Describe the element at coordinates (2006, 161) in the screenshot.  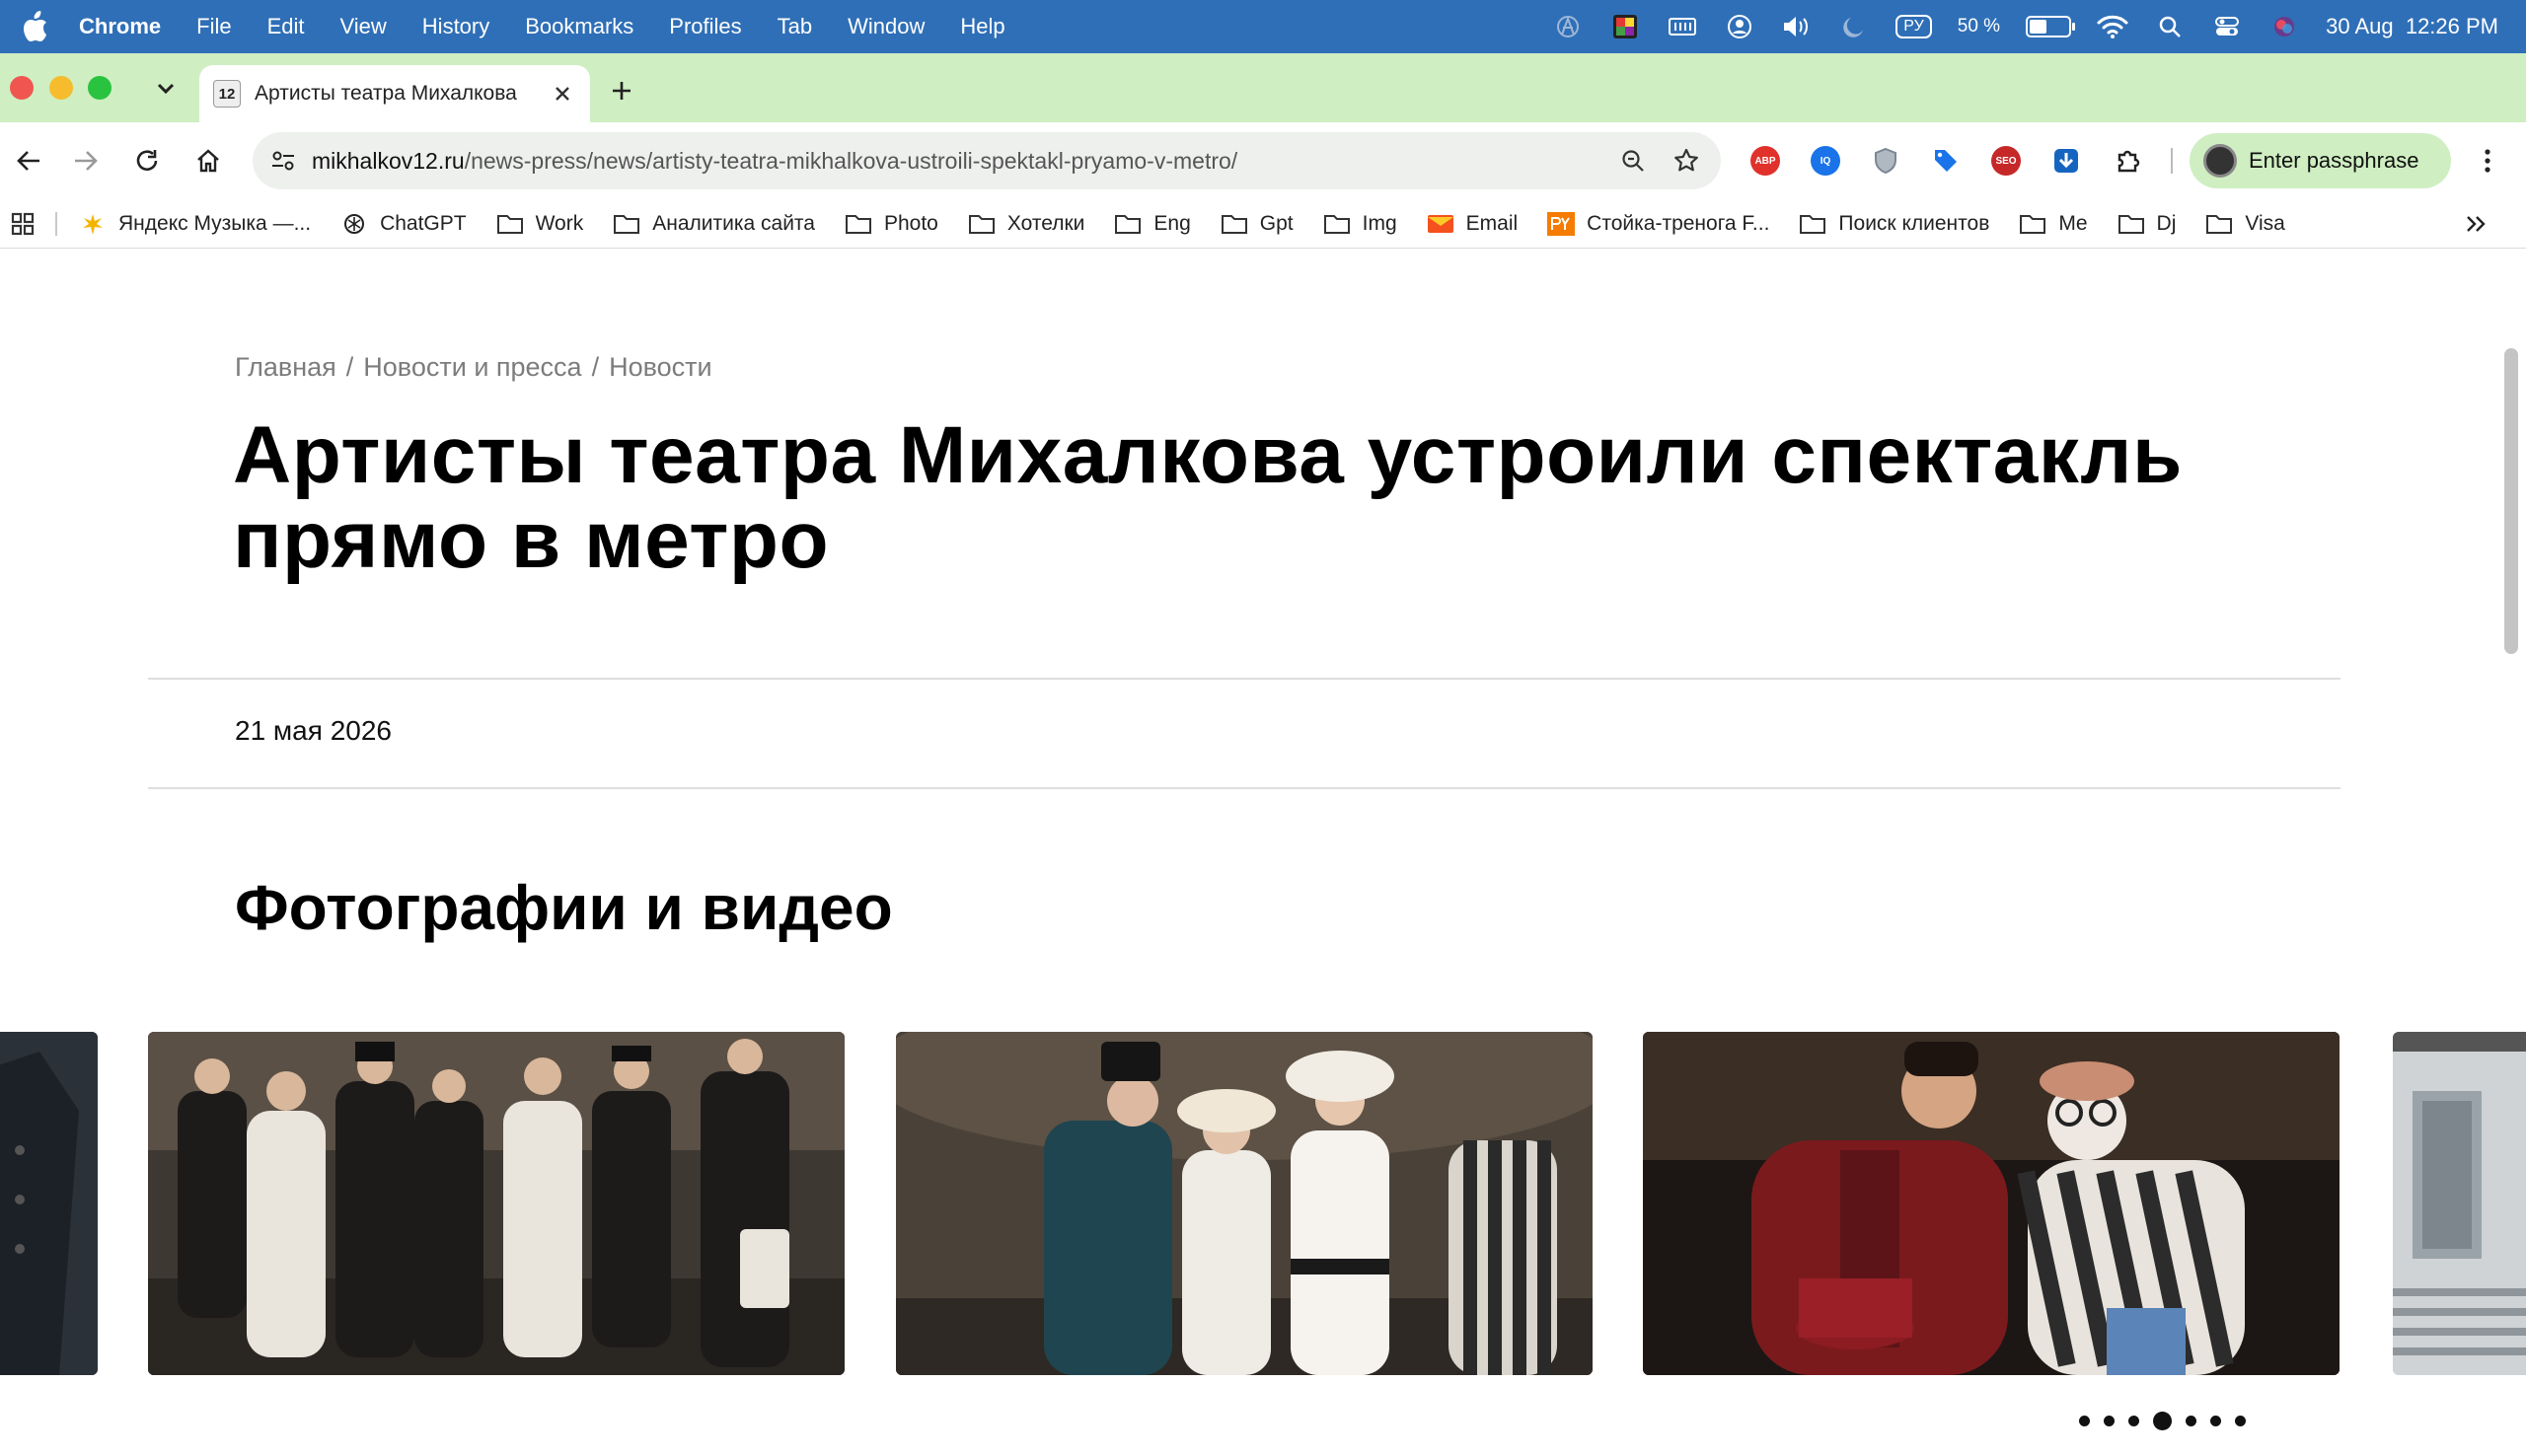
I see `seo-extension-icon: SEO` at that location.